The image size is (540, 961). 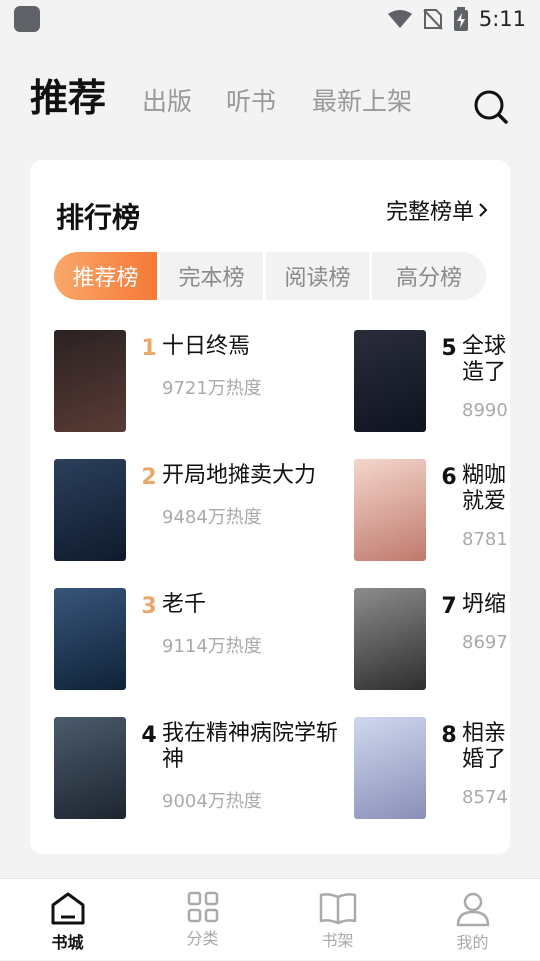 I want to click on nav-bookshelf: 书架, so click(x=337, y=920).